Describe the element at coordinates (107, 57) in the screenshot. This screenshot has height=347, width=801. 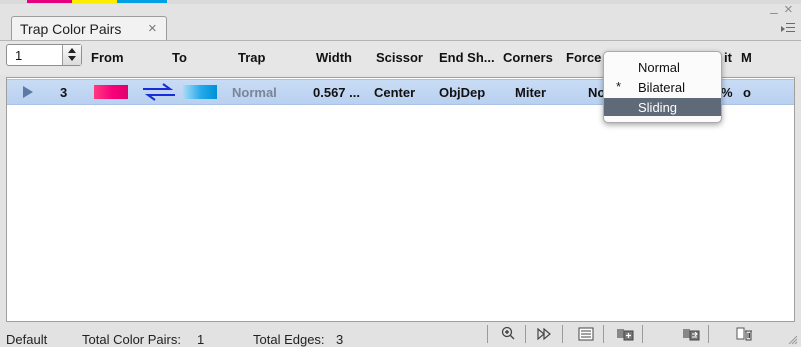
I see `column-from: From` at that location.